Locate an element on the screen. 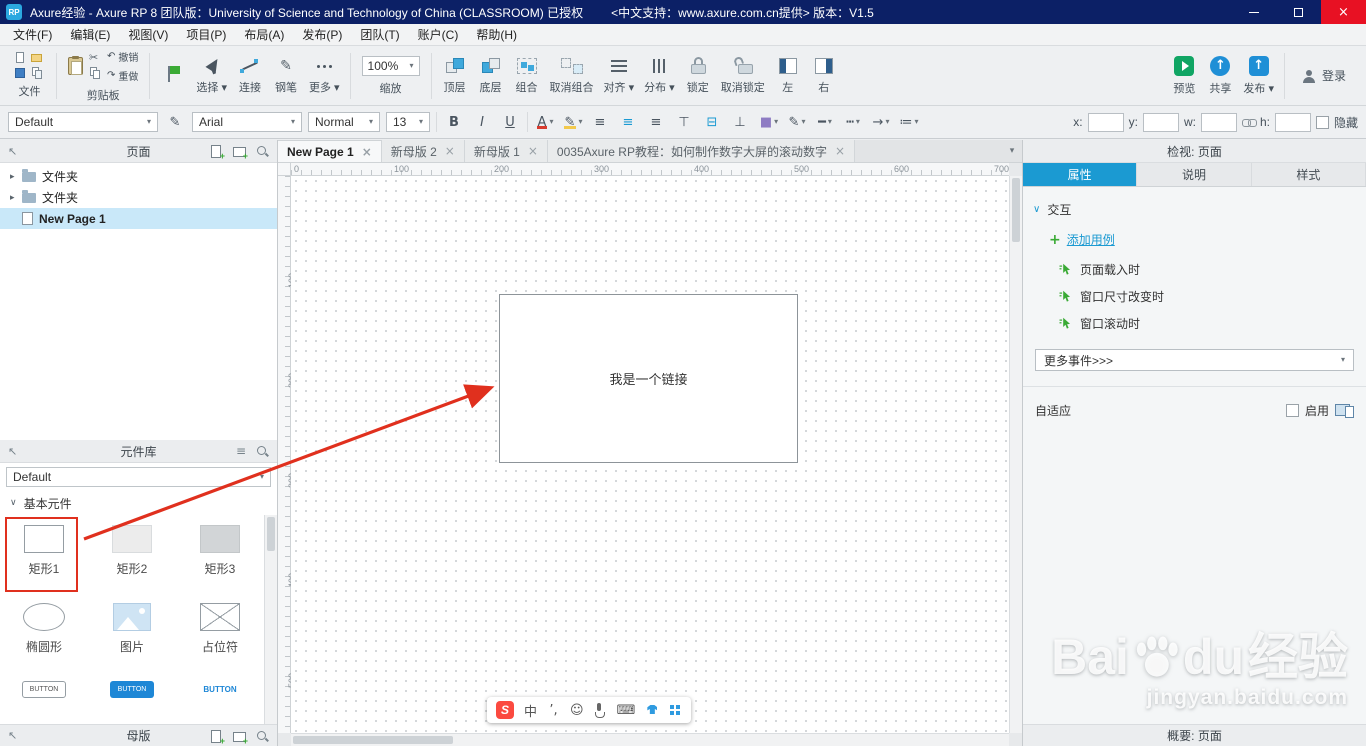 Image resolution: width=1366 pixels, height=746 pixels. pen-tool-button: ✎ 钢笔 is located at coordinates (286, 76).